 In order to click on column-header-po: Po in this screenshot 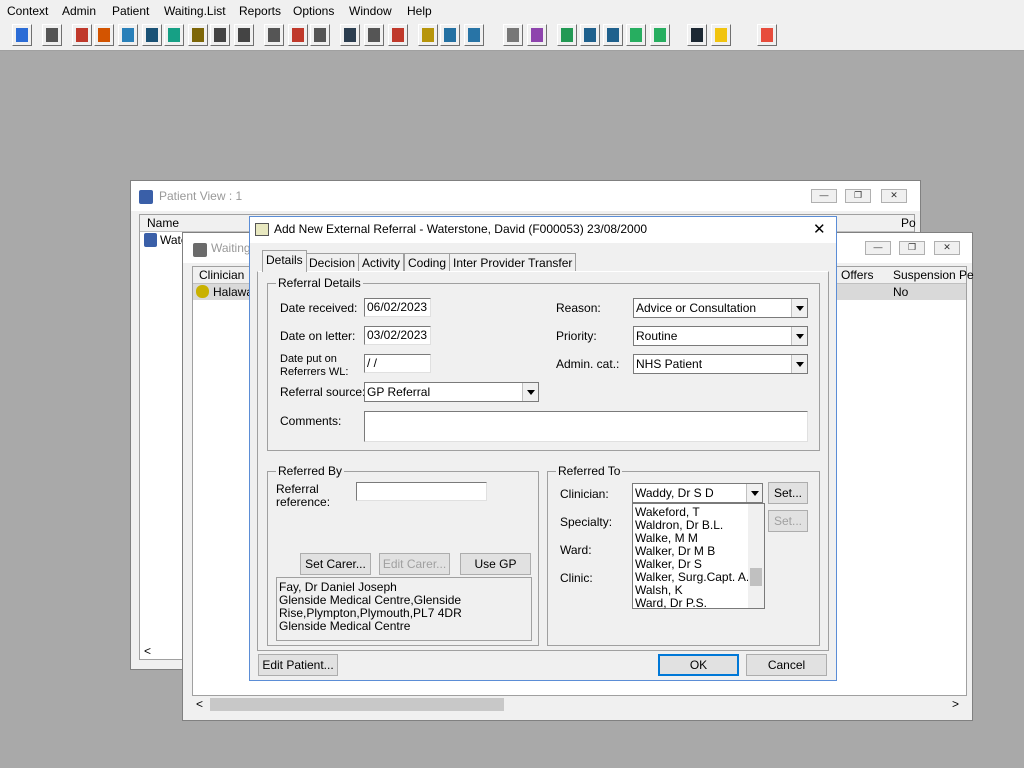, I will do `click(908, 223)`.